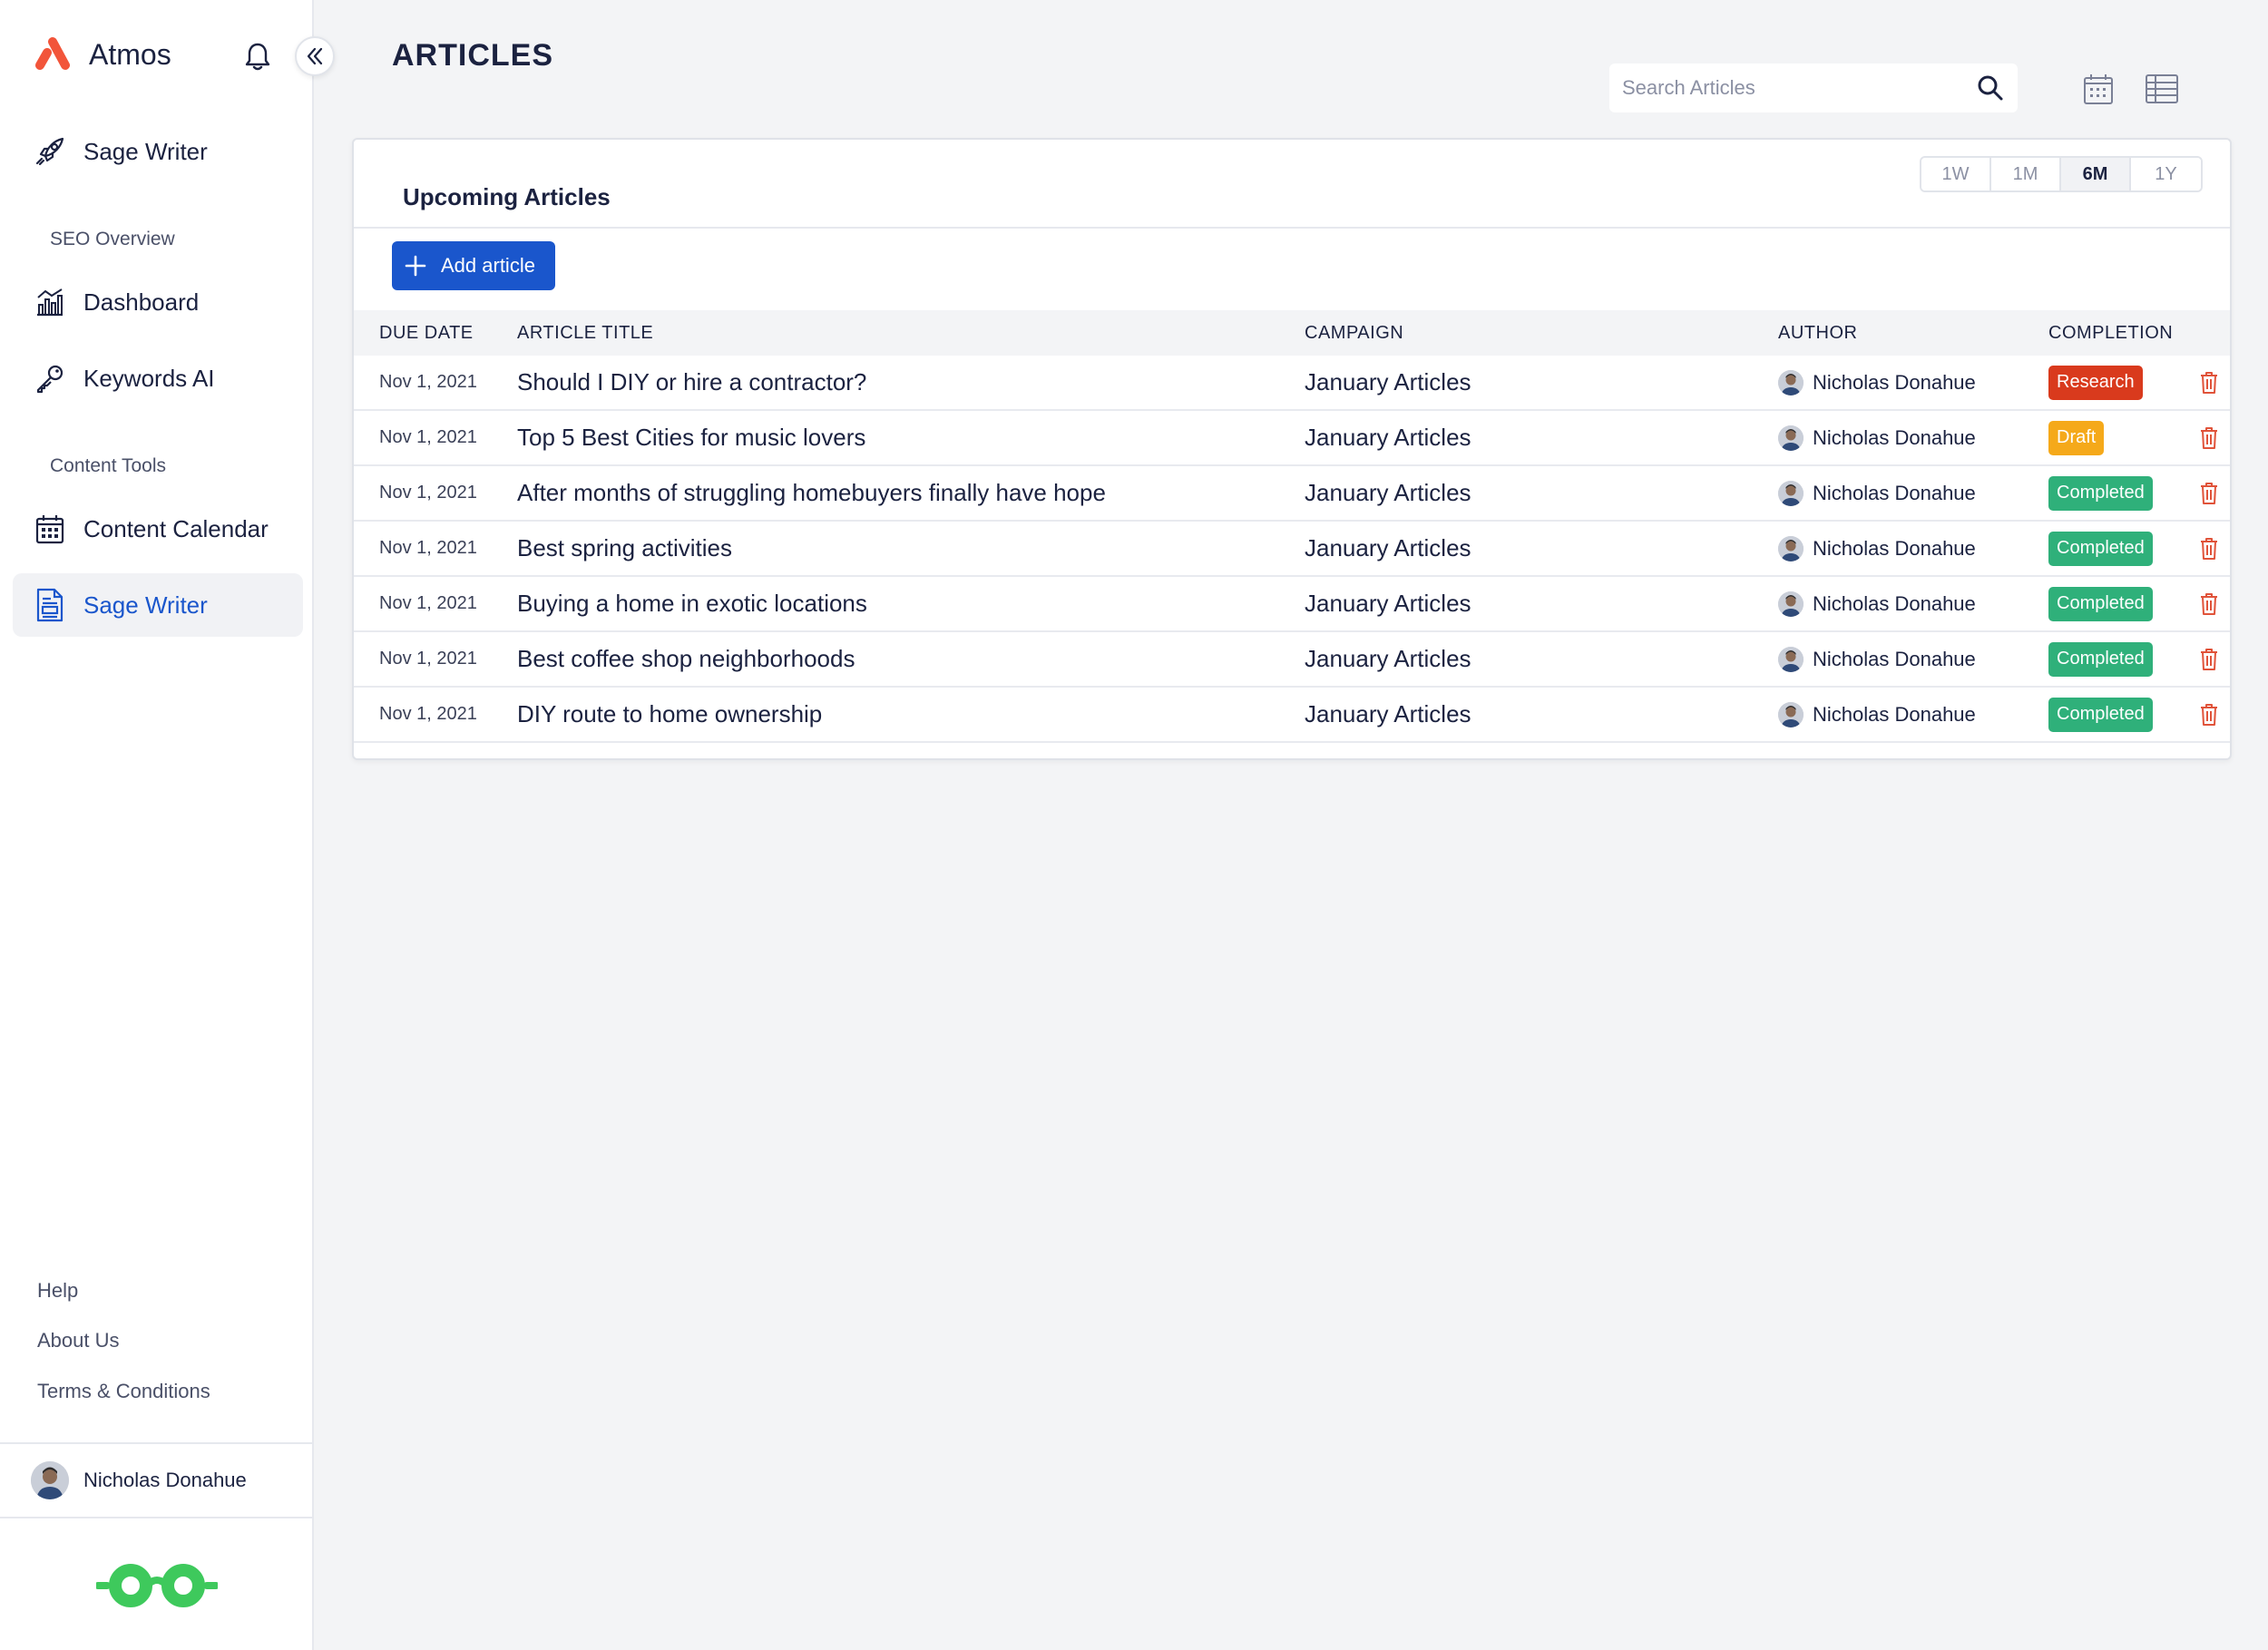 This screenshot has width=2268, height=1650. What do you see at coordinates (427, 333) in the screenshot?
I see `column-header-due-date: DUE DATE` at bounding box center [427, 333].